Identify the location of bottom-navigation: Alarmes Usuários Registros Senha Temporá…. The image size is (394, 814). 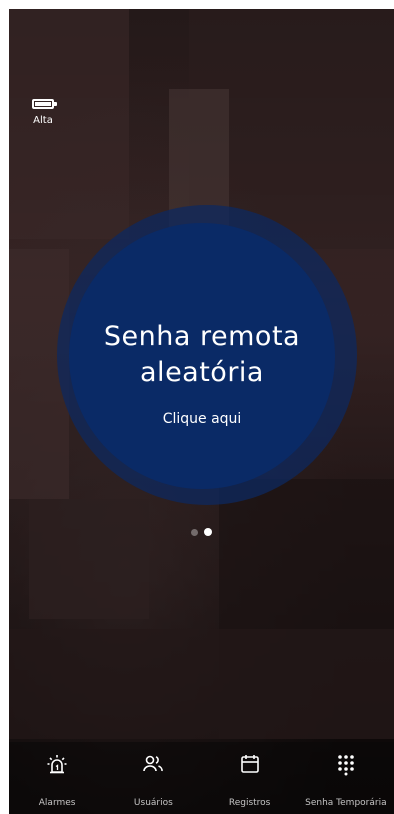
(201, 778).